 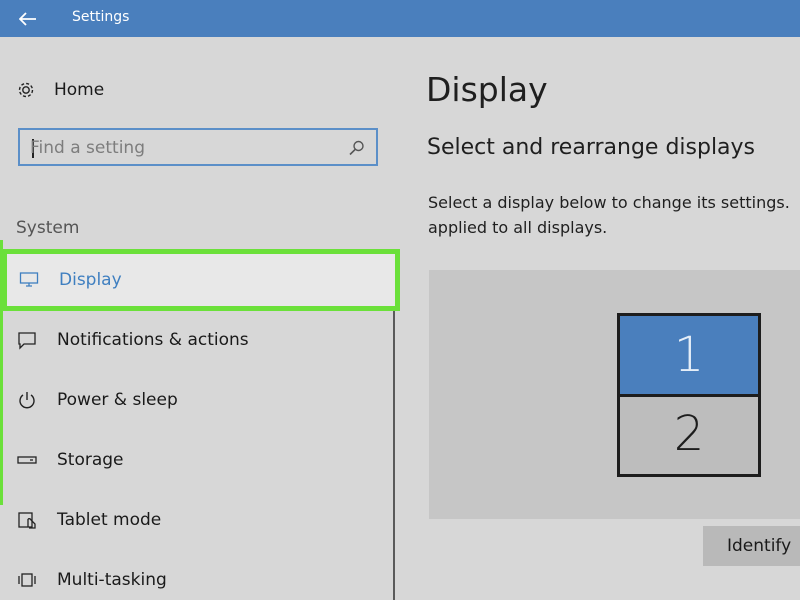 I want to click on description-line: applied to all displays., so click(x=518, y=227).